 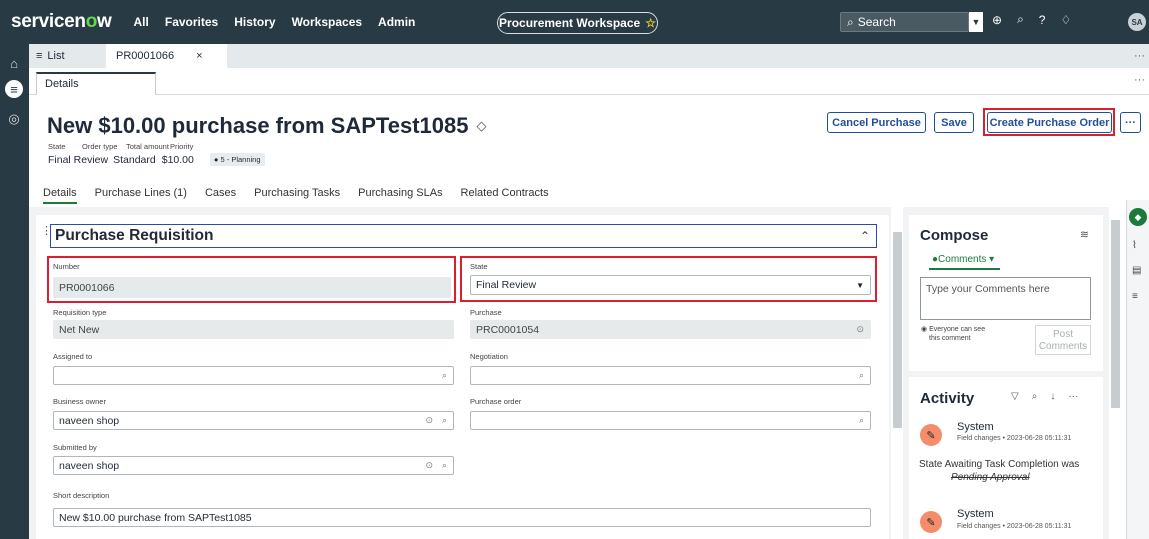 What do you see at coordinates (589, 81) in the screenshot?
I see `subtab-bar: Details ···` at bounding box center [589, 81].